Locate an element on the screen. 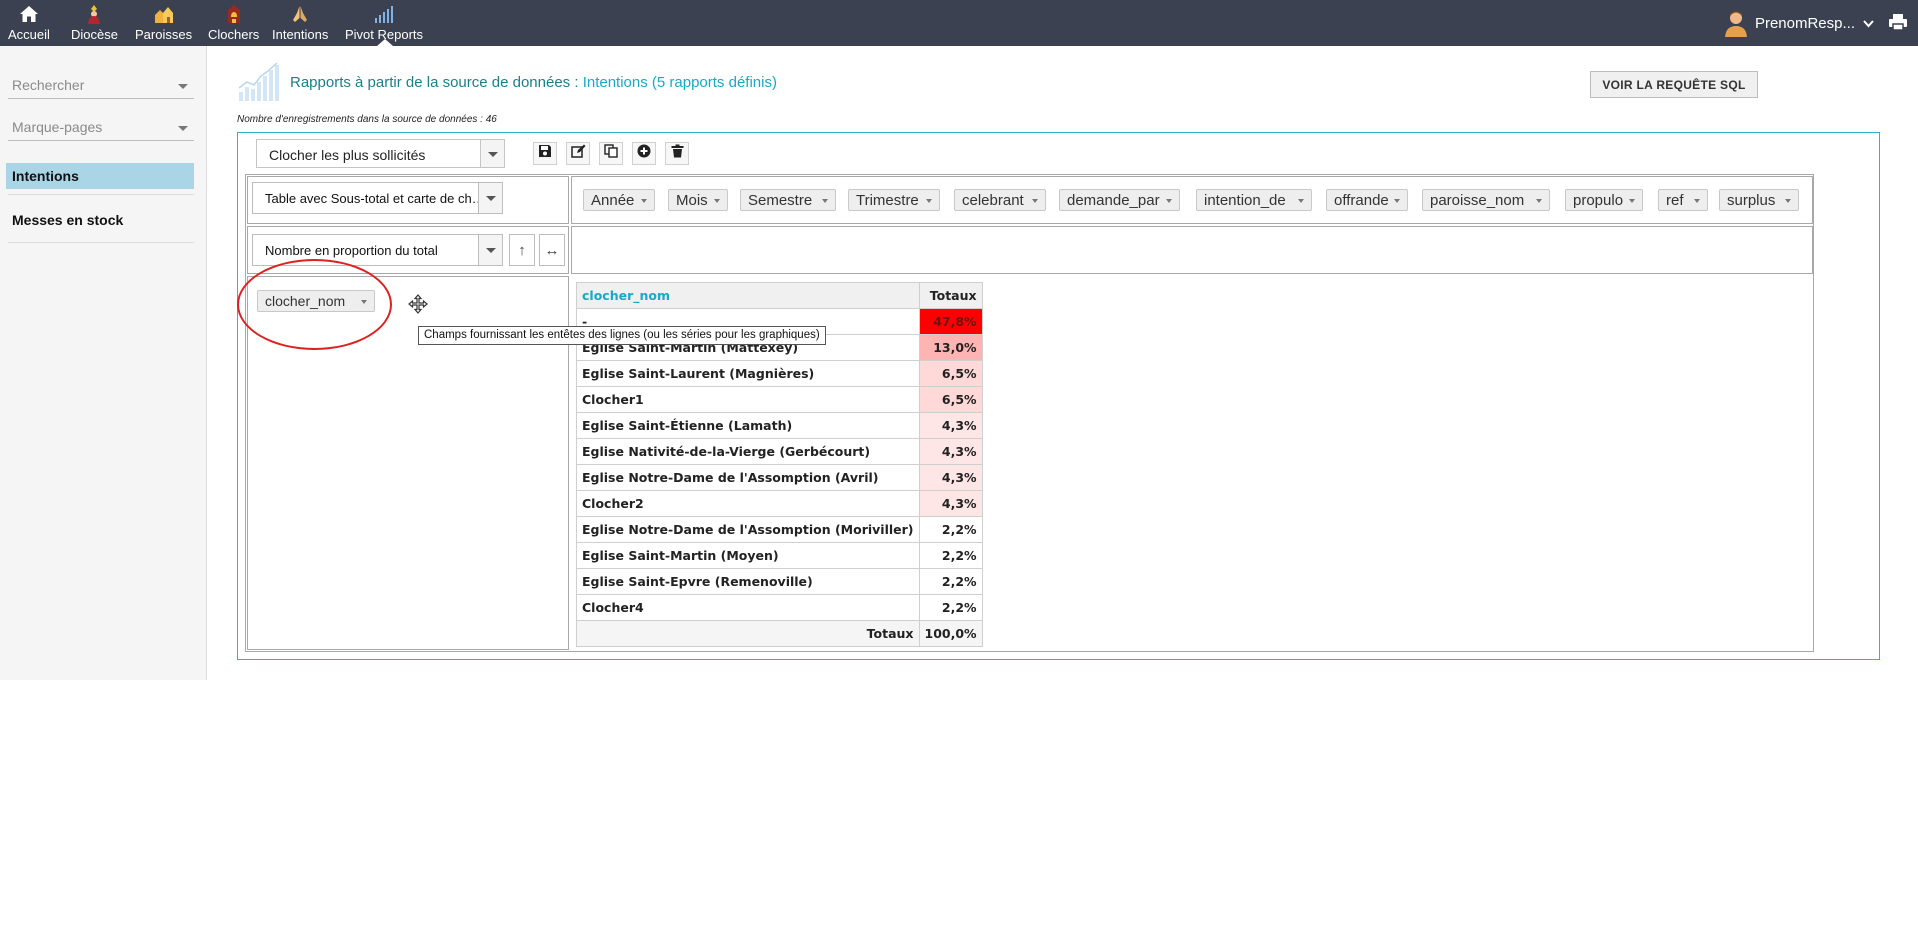 Image resolution: width=1918 pixels, height=930 pixels. report-chart-icon is located at coordinates (259, 82).